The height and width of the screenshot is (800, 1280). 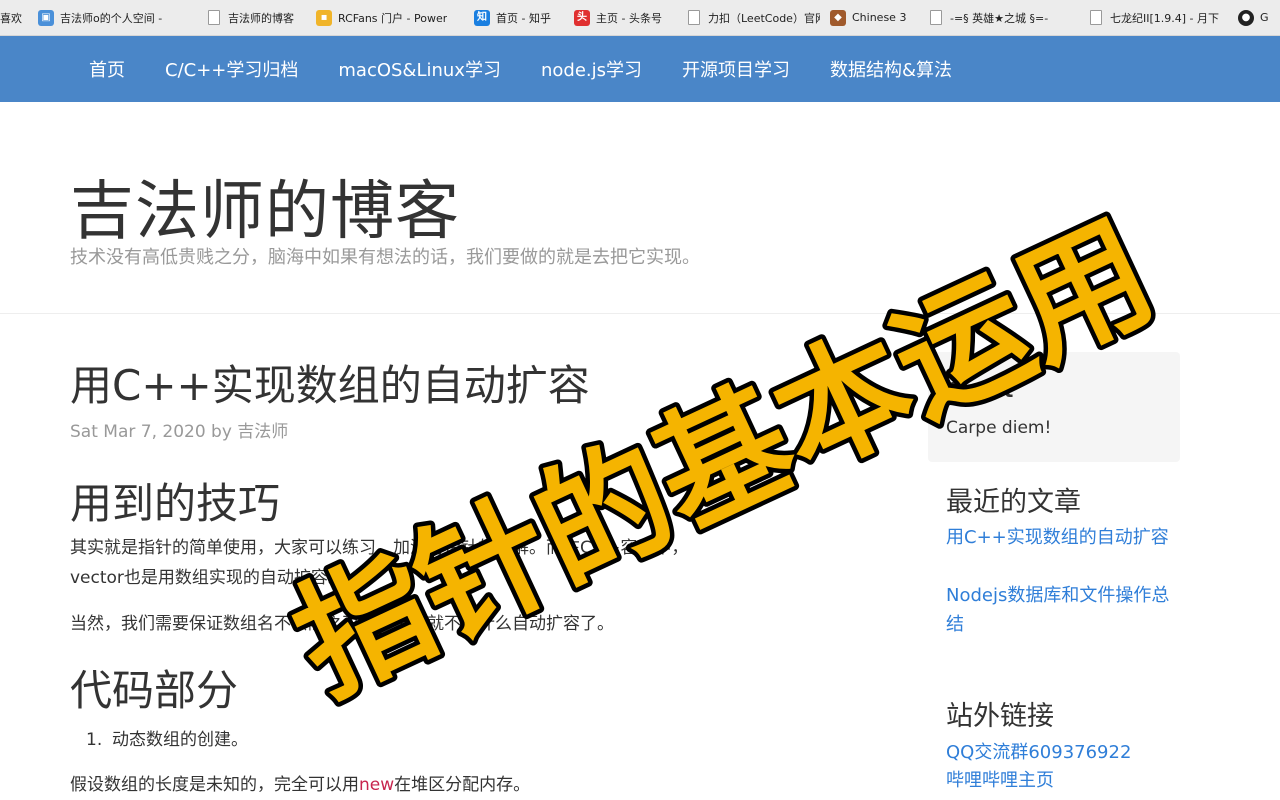 I want to click on bookmark-label: 主页 - 头条号, so click(x=629, y=18).